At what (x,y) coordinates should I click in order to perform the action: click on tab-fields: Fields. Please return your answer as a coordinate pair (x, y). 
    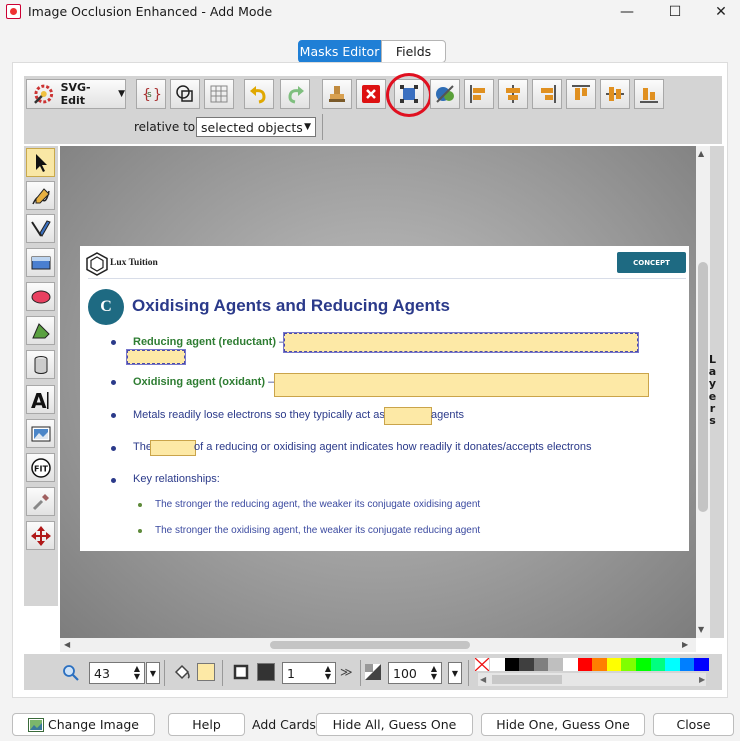
    Looking at the image, I should click on (413, 51).